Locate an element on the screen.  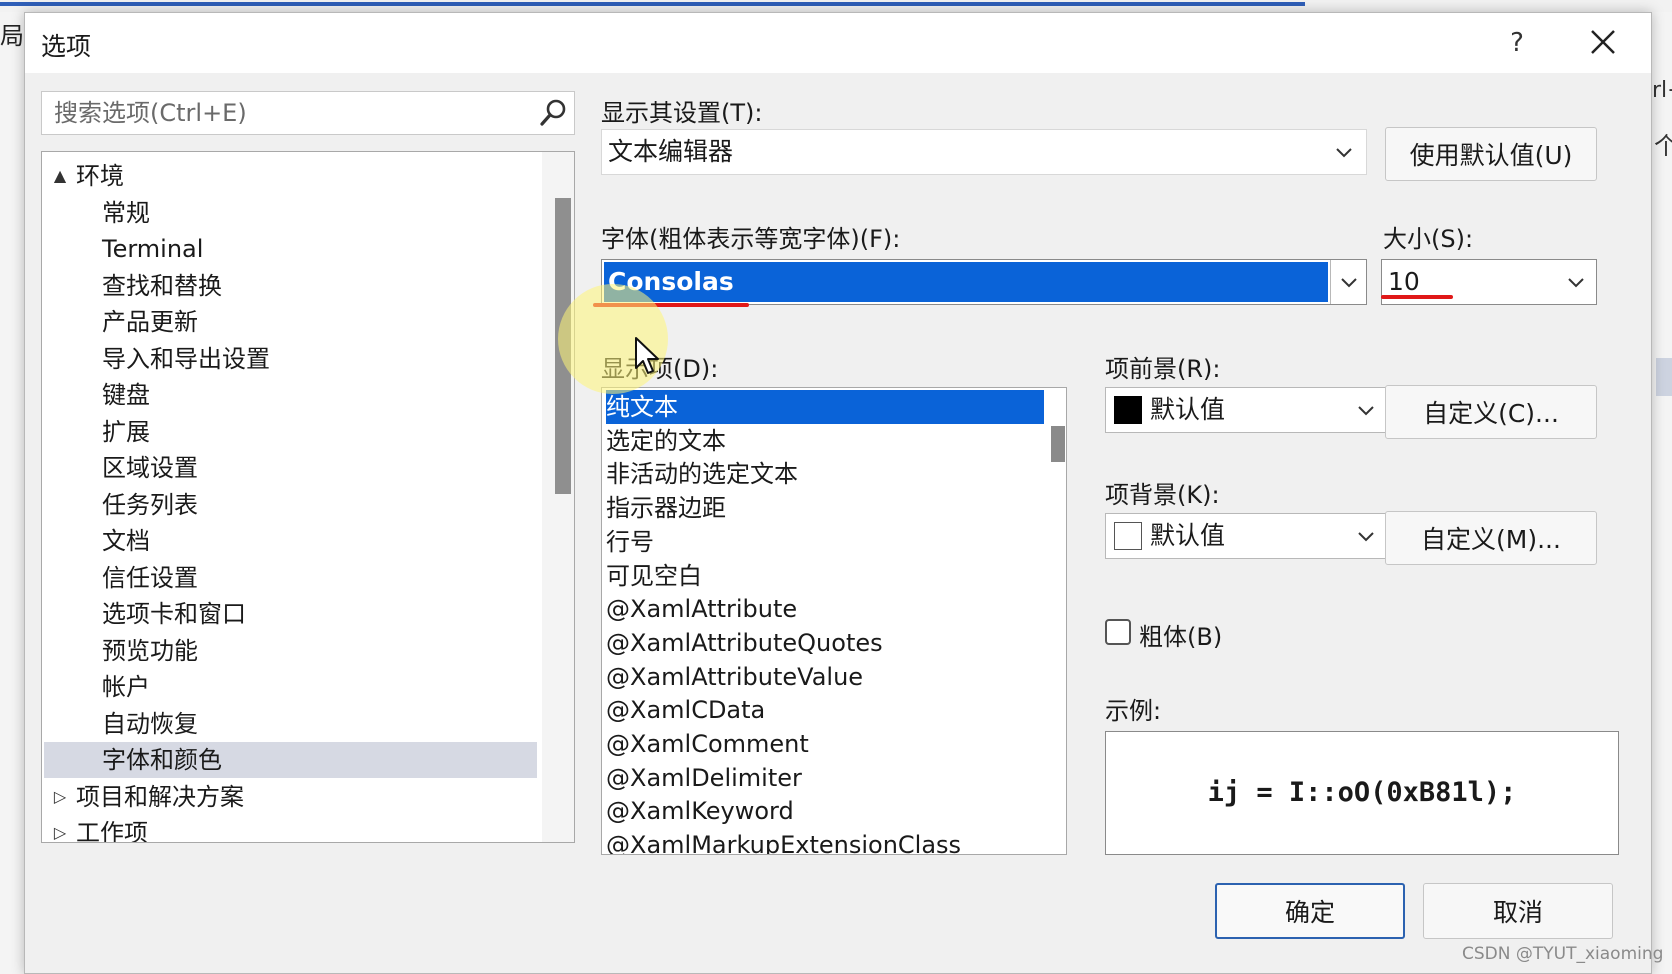
search-box is located at coordinates (308, 113).